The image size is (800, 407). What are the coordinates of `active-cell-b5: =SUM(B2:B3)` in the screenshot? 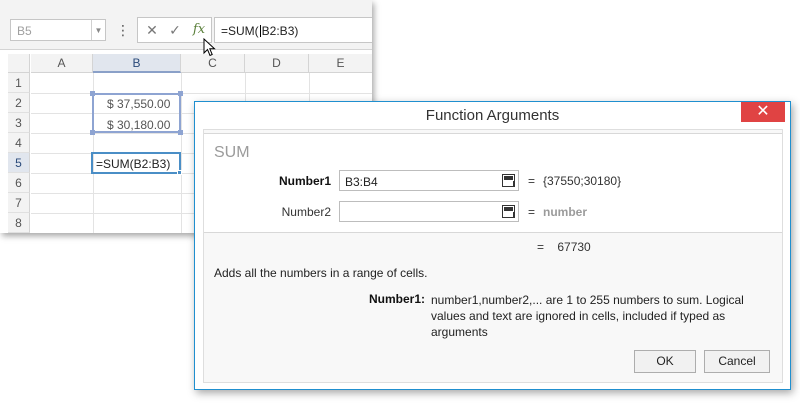 It's located at (136, 163).